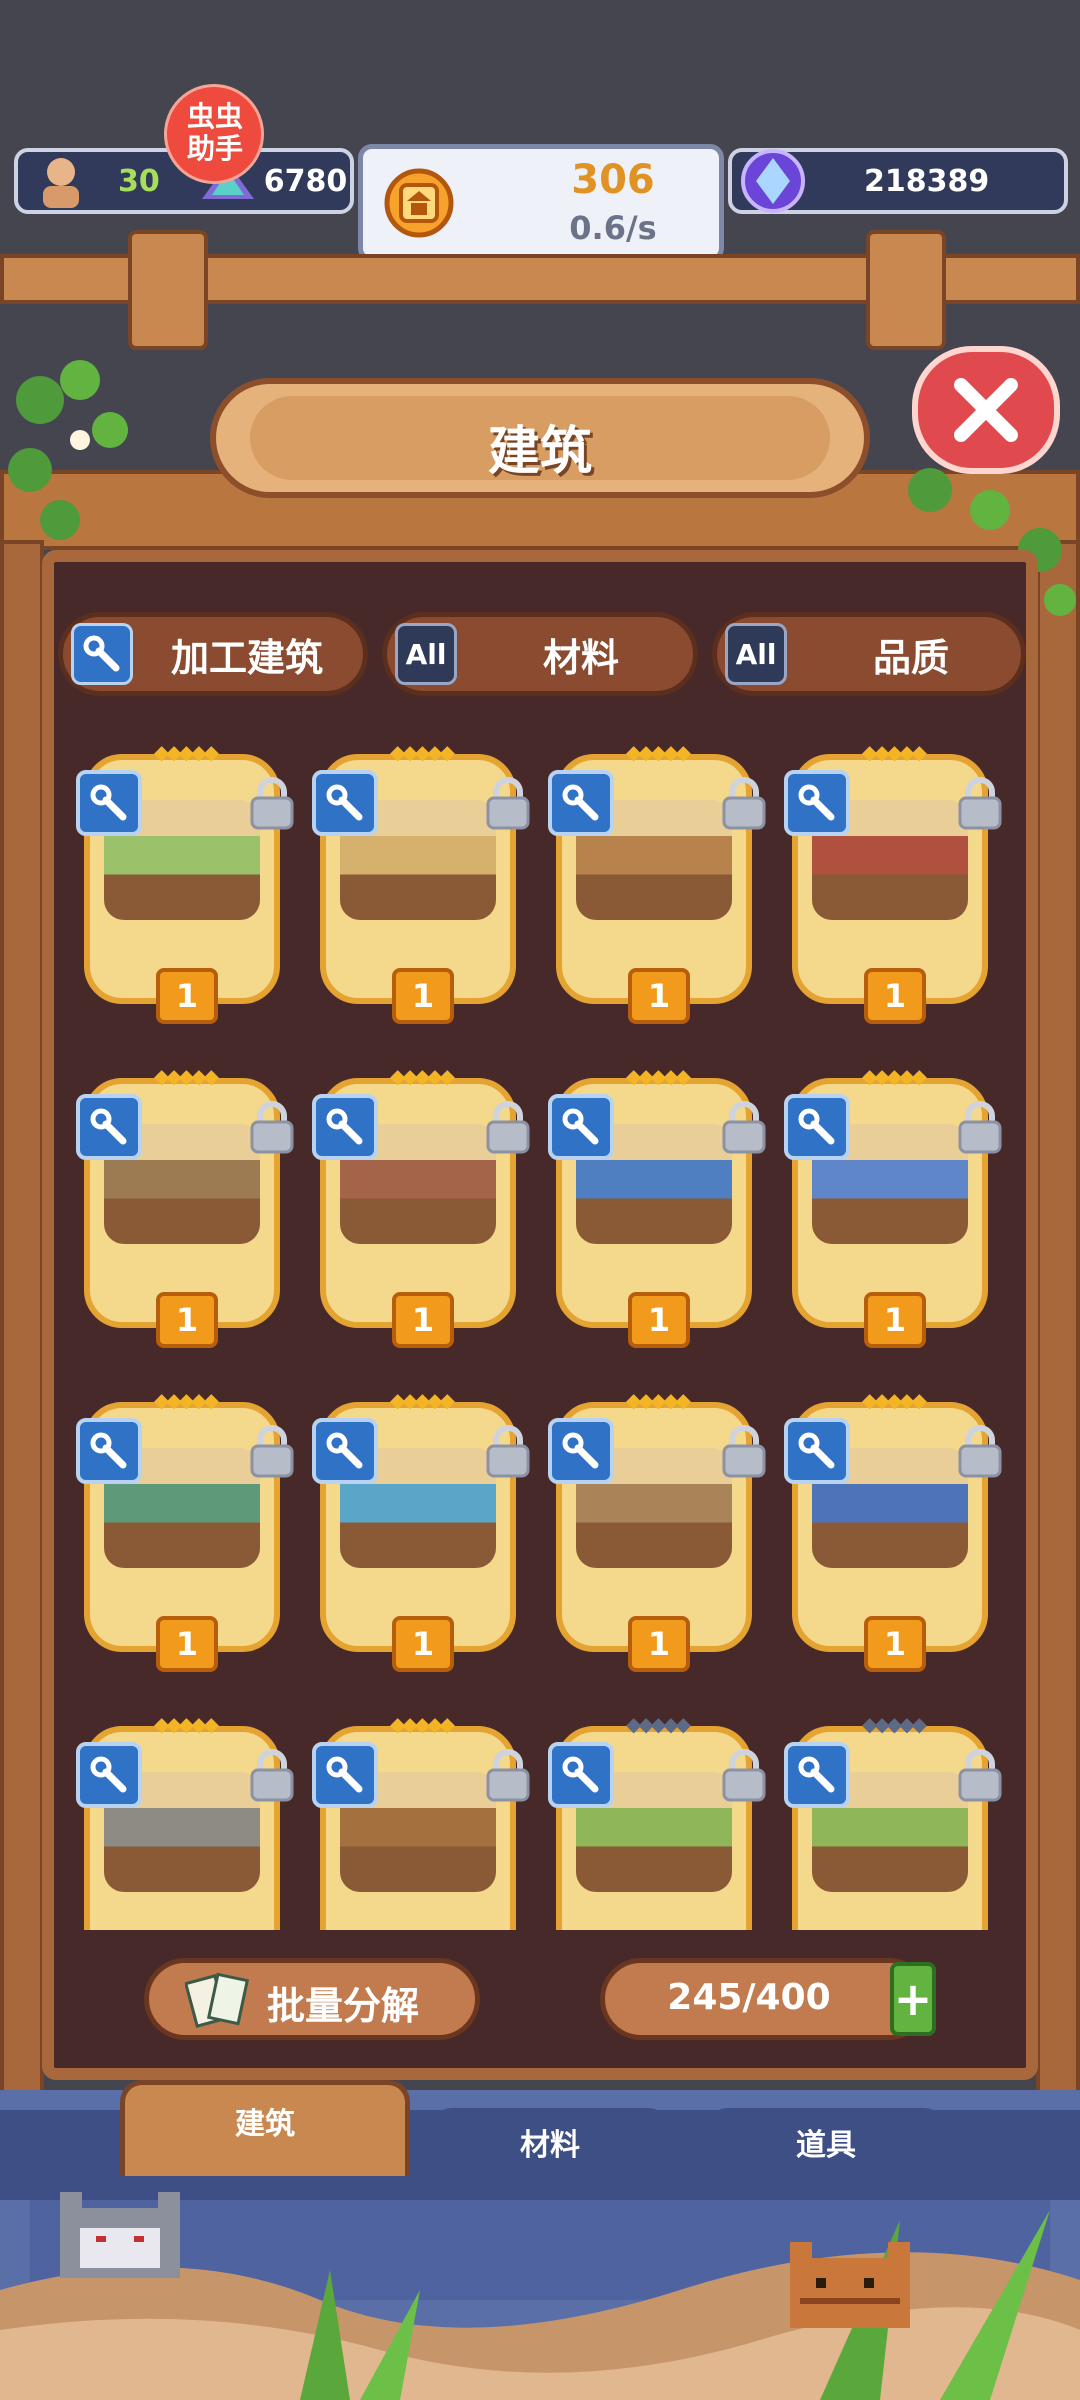 This screenshot has height=2400, width=1080. Describe the element at coordinates (773, 181) in the screenshot. I see `crystal-icon` at that location.